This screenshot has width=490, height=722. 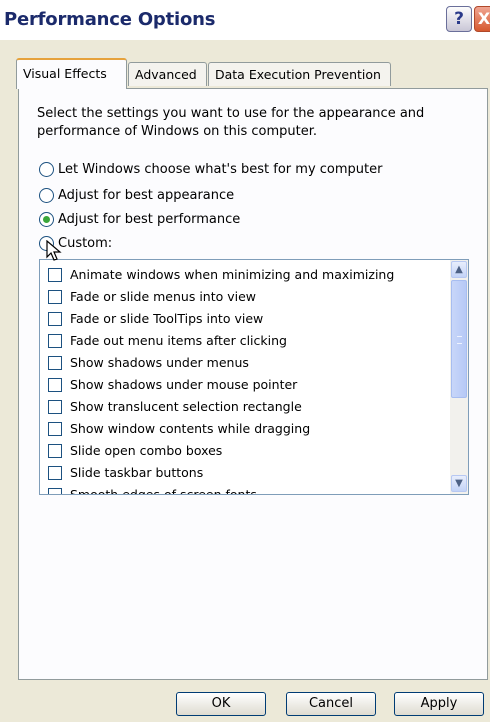 What do you see at coordinates (186, 406) in the screenshot?
I see `checkbox-label: Show translucent selection rectangle` at bounding box center [186, 406].